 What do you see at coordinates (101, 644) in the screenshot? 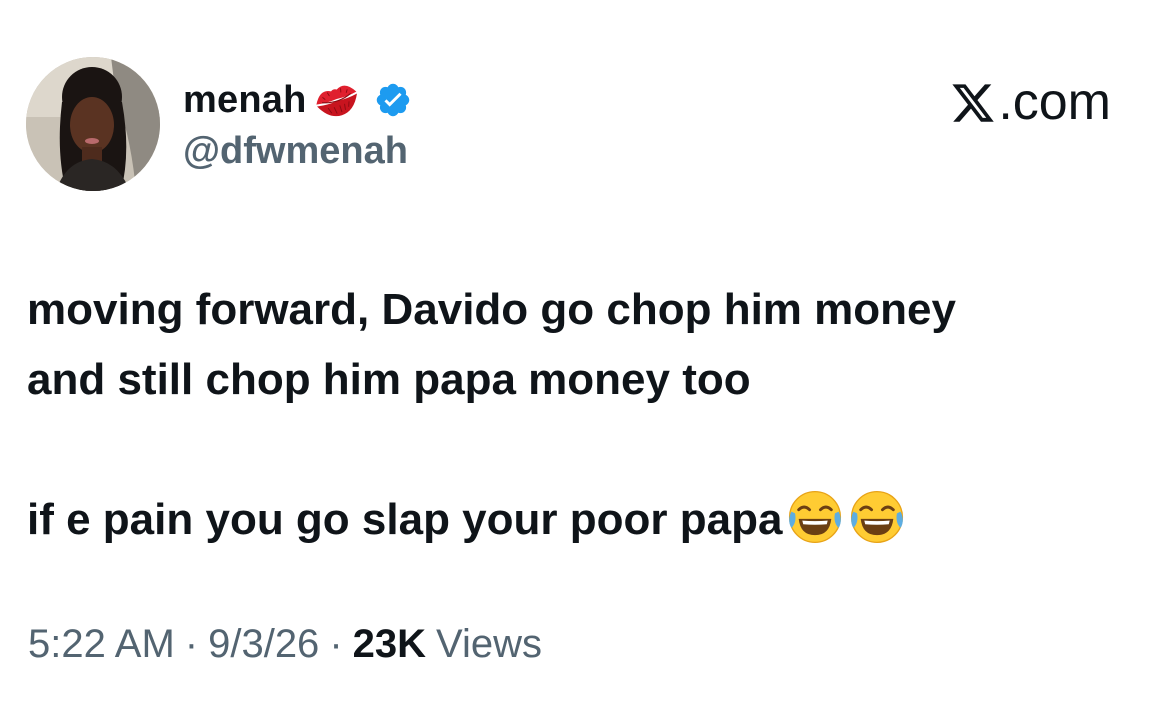
I see `tweet-time: 5:22 AM` at bounding box center [101, 644].